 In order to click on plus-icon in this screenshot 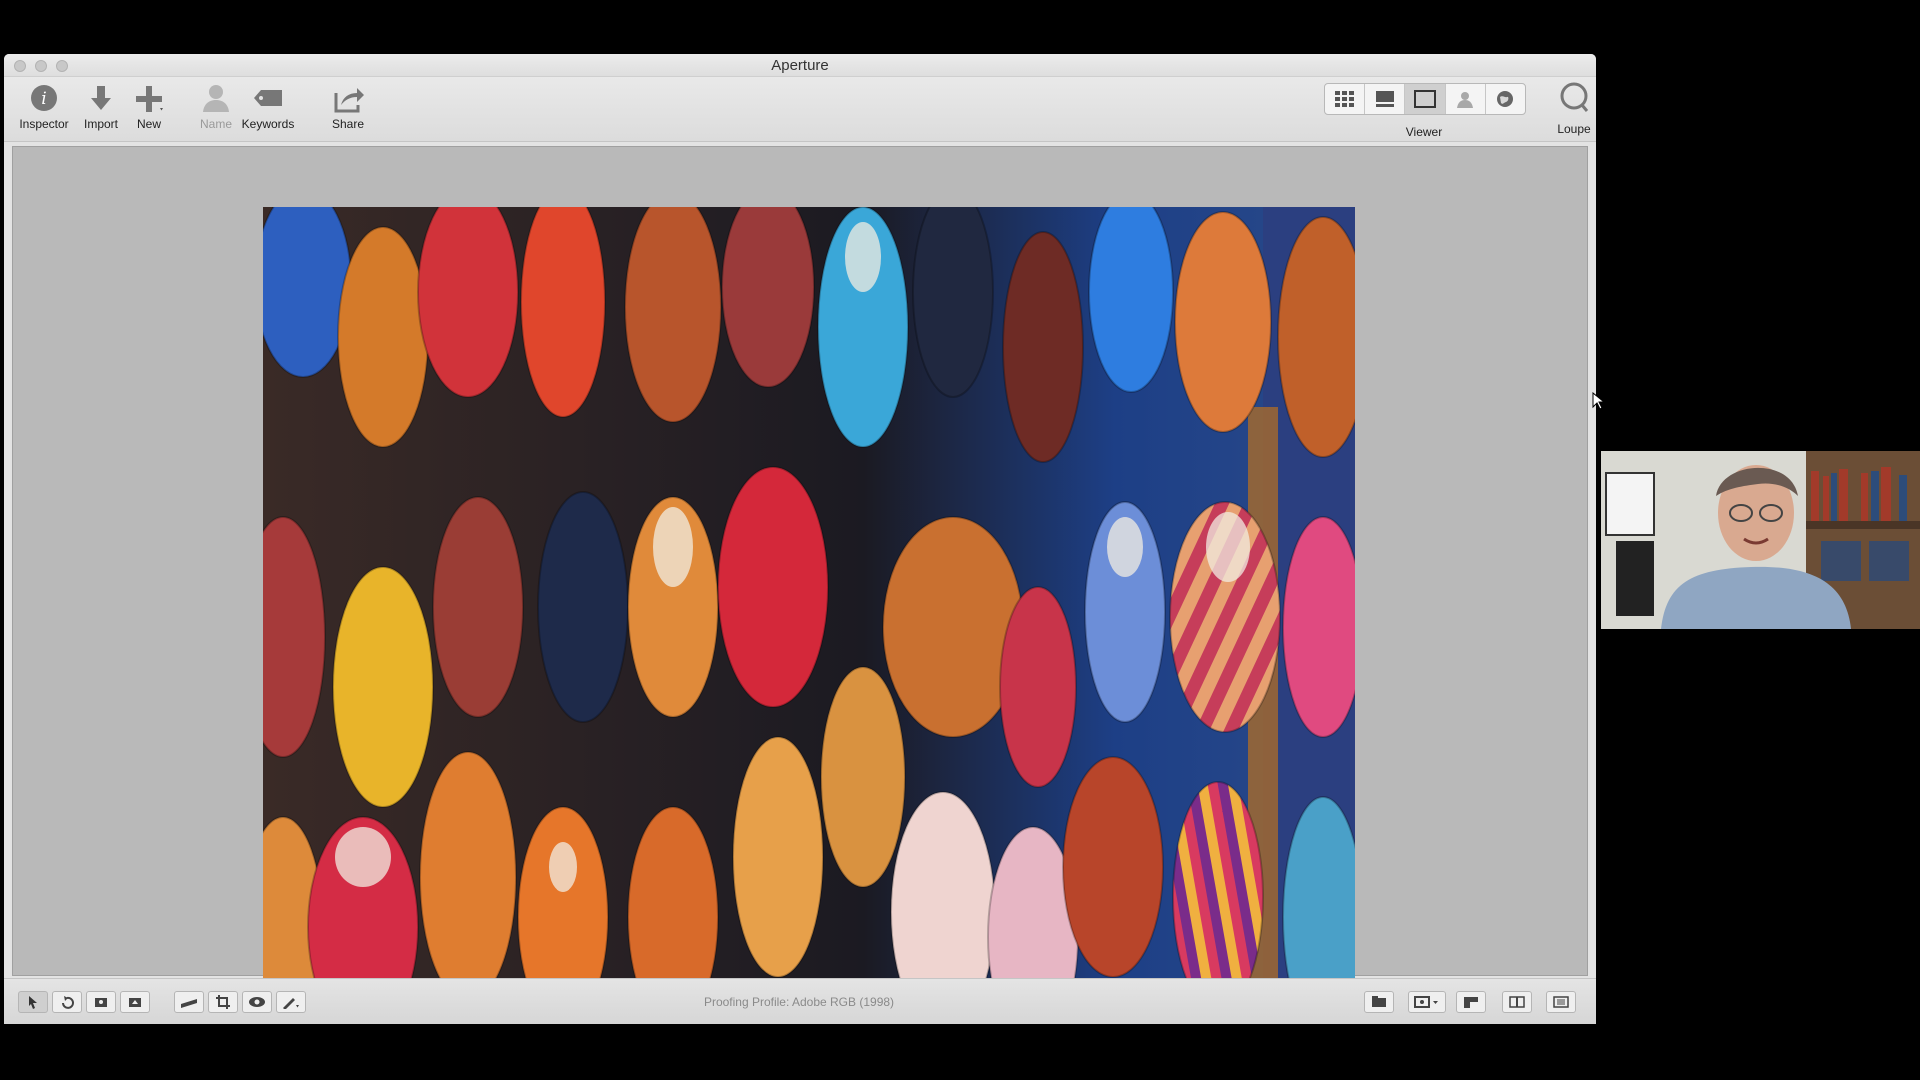, I will do `click(149, 99)`.